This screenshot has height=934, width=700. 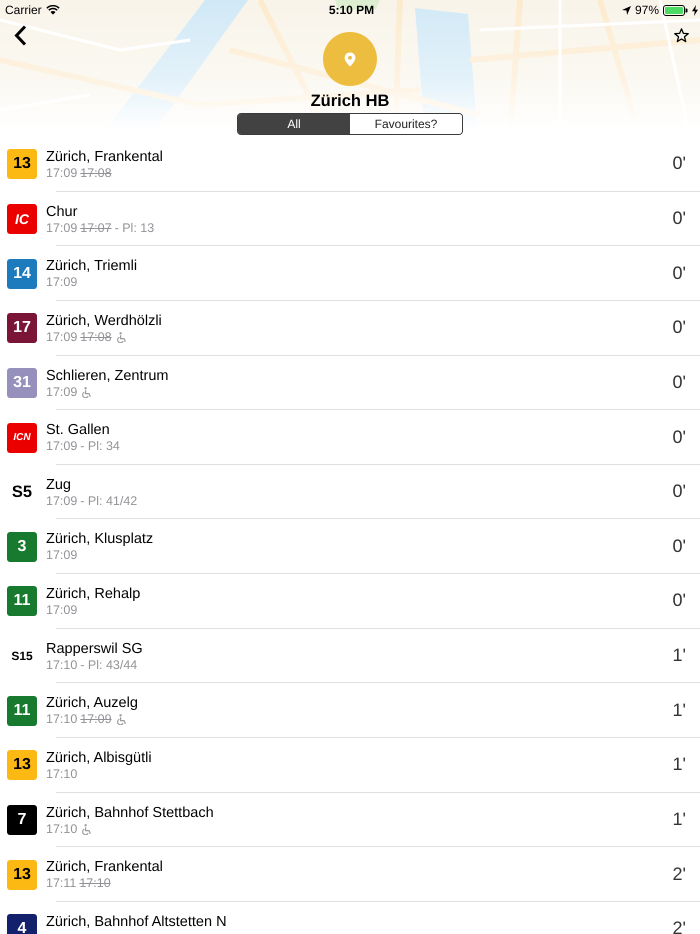 What do you see at coordinates (109, 501) in the screenshot?
I see `platform-text: - Pl: 41/42` at bounding box center [109, 501].